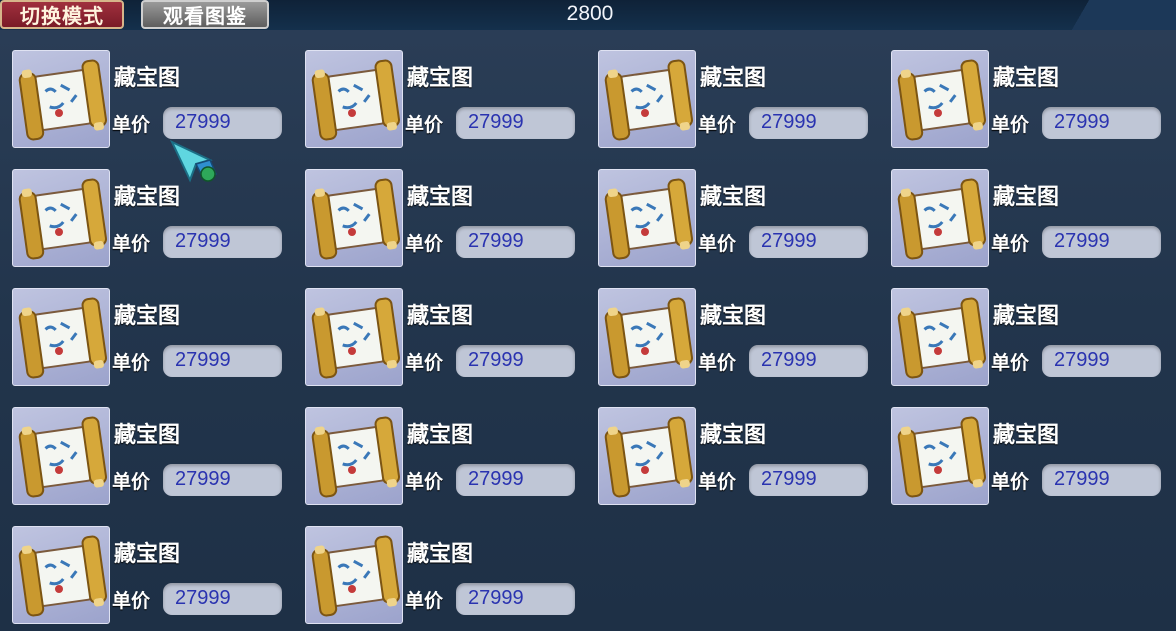 The width and height of the screenshot is (1176, 631). What do you see at coordinates (590, 13) in the screenshot?
I see `header-value: 2800` at bounding box center [590, 13].